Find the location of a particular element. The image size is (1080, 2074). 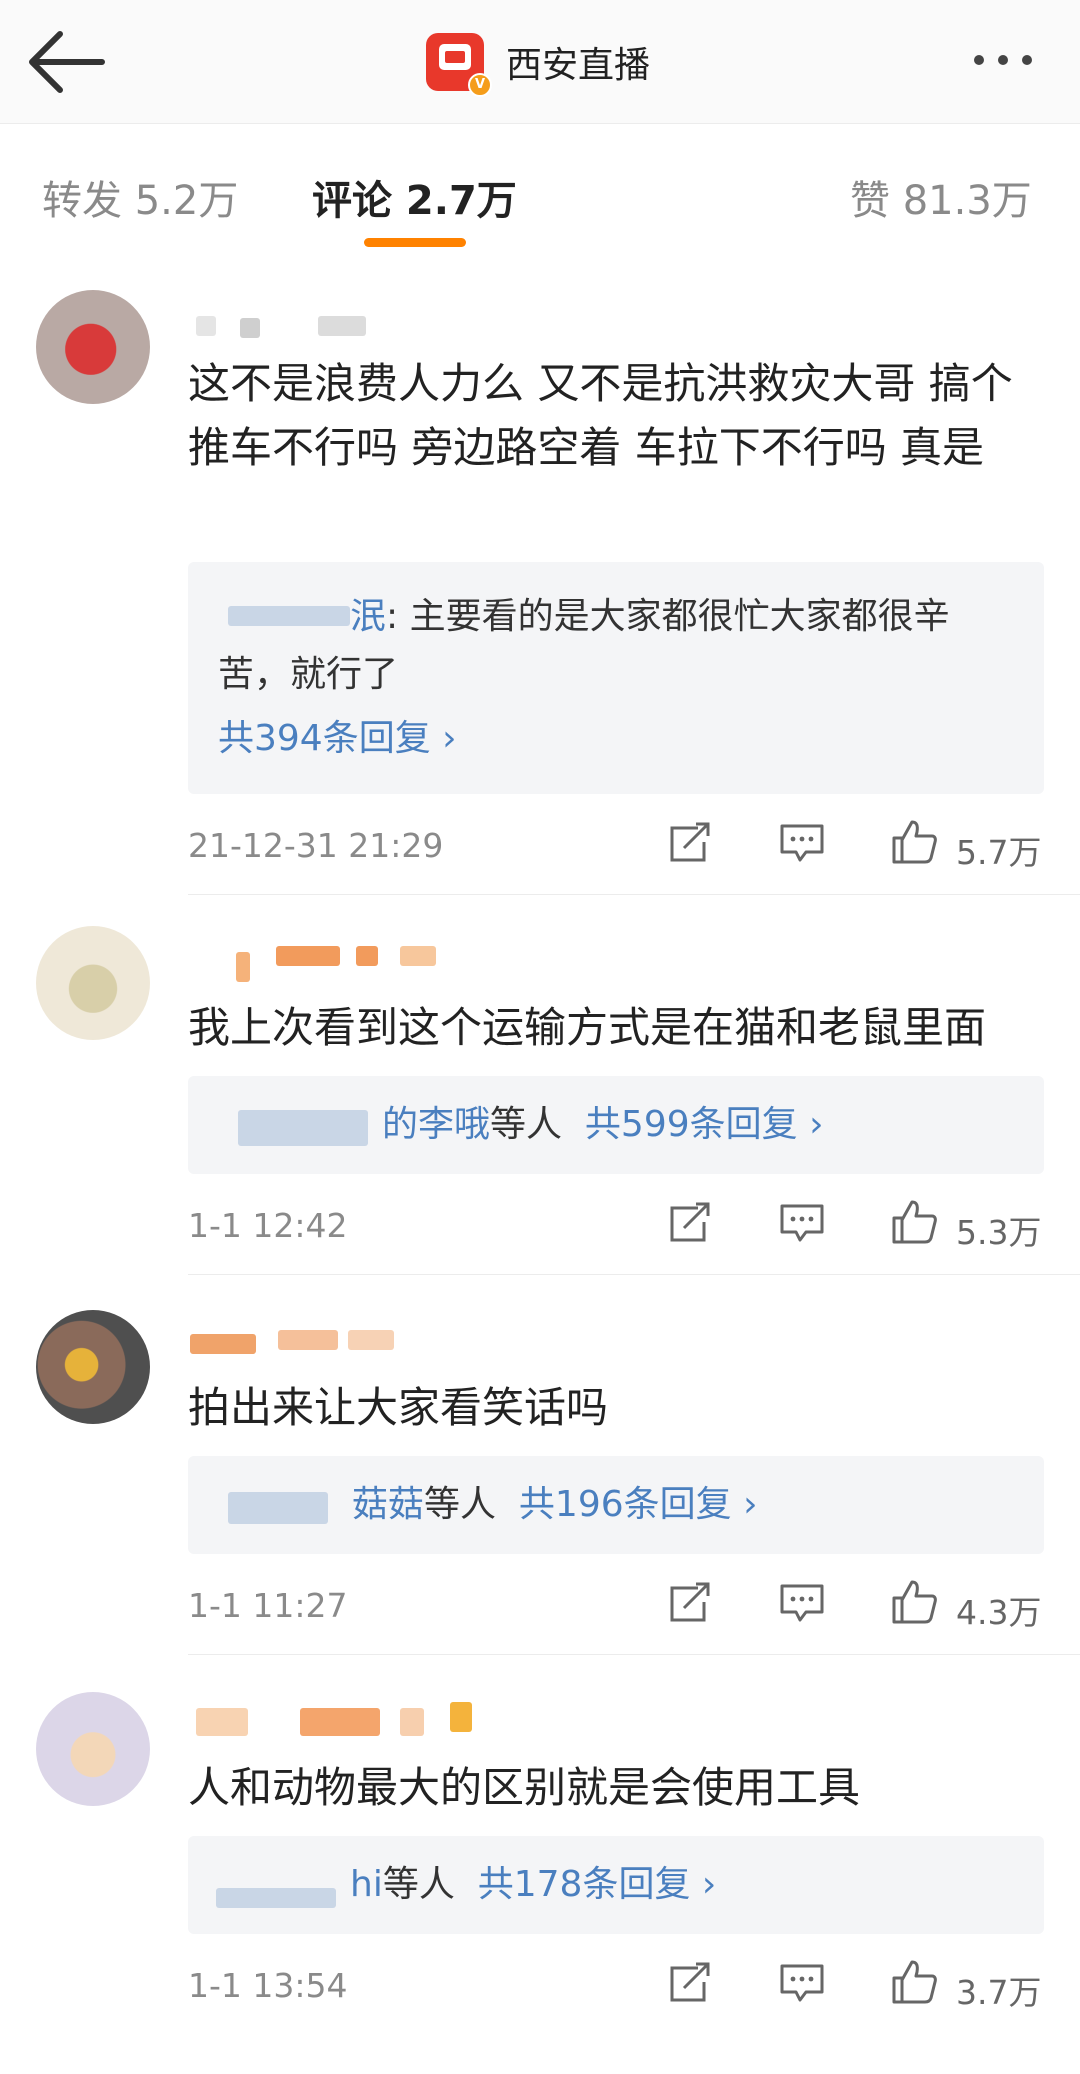

active-tab-indicator is located at coordinates (415, 242).